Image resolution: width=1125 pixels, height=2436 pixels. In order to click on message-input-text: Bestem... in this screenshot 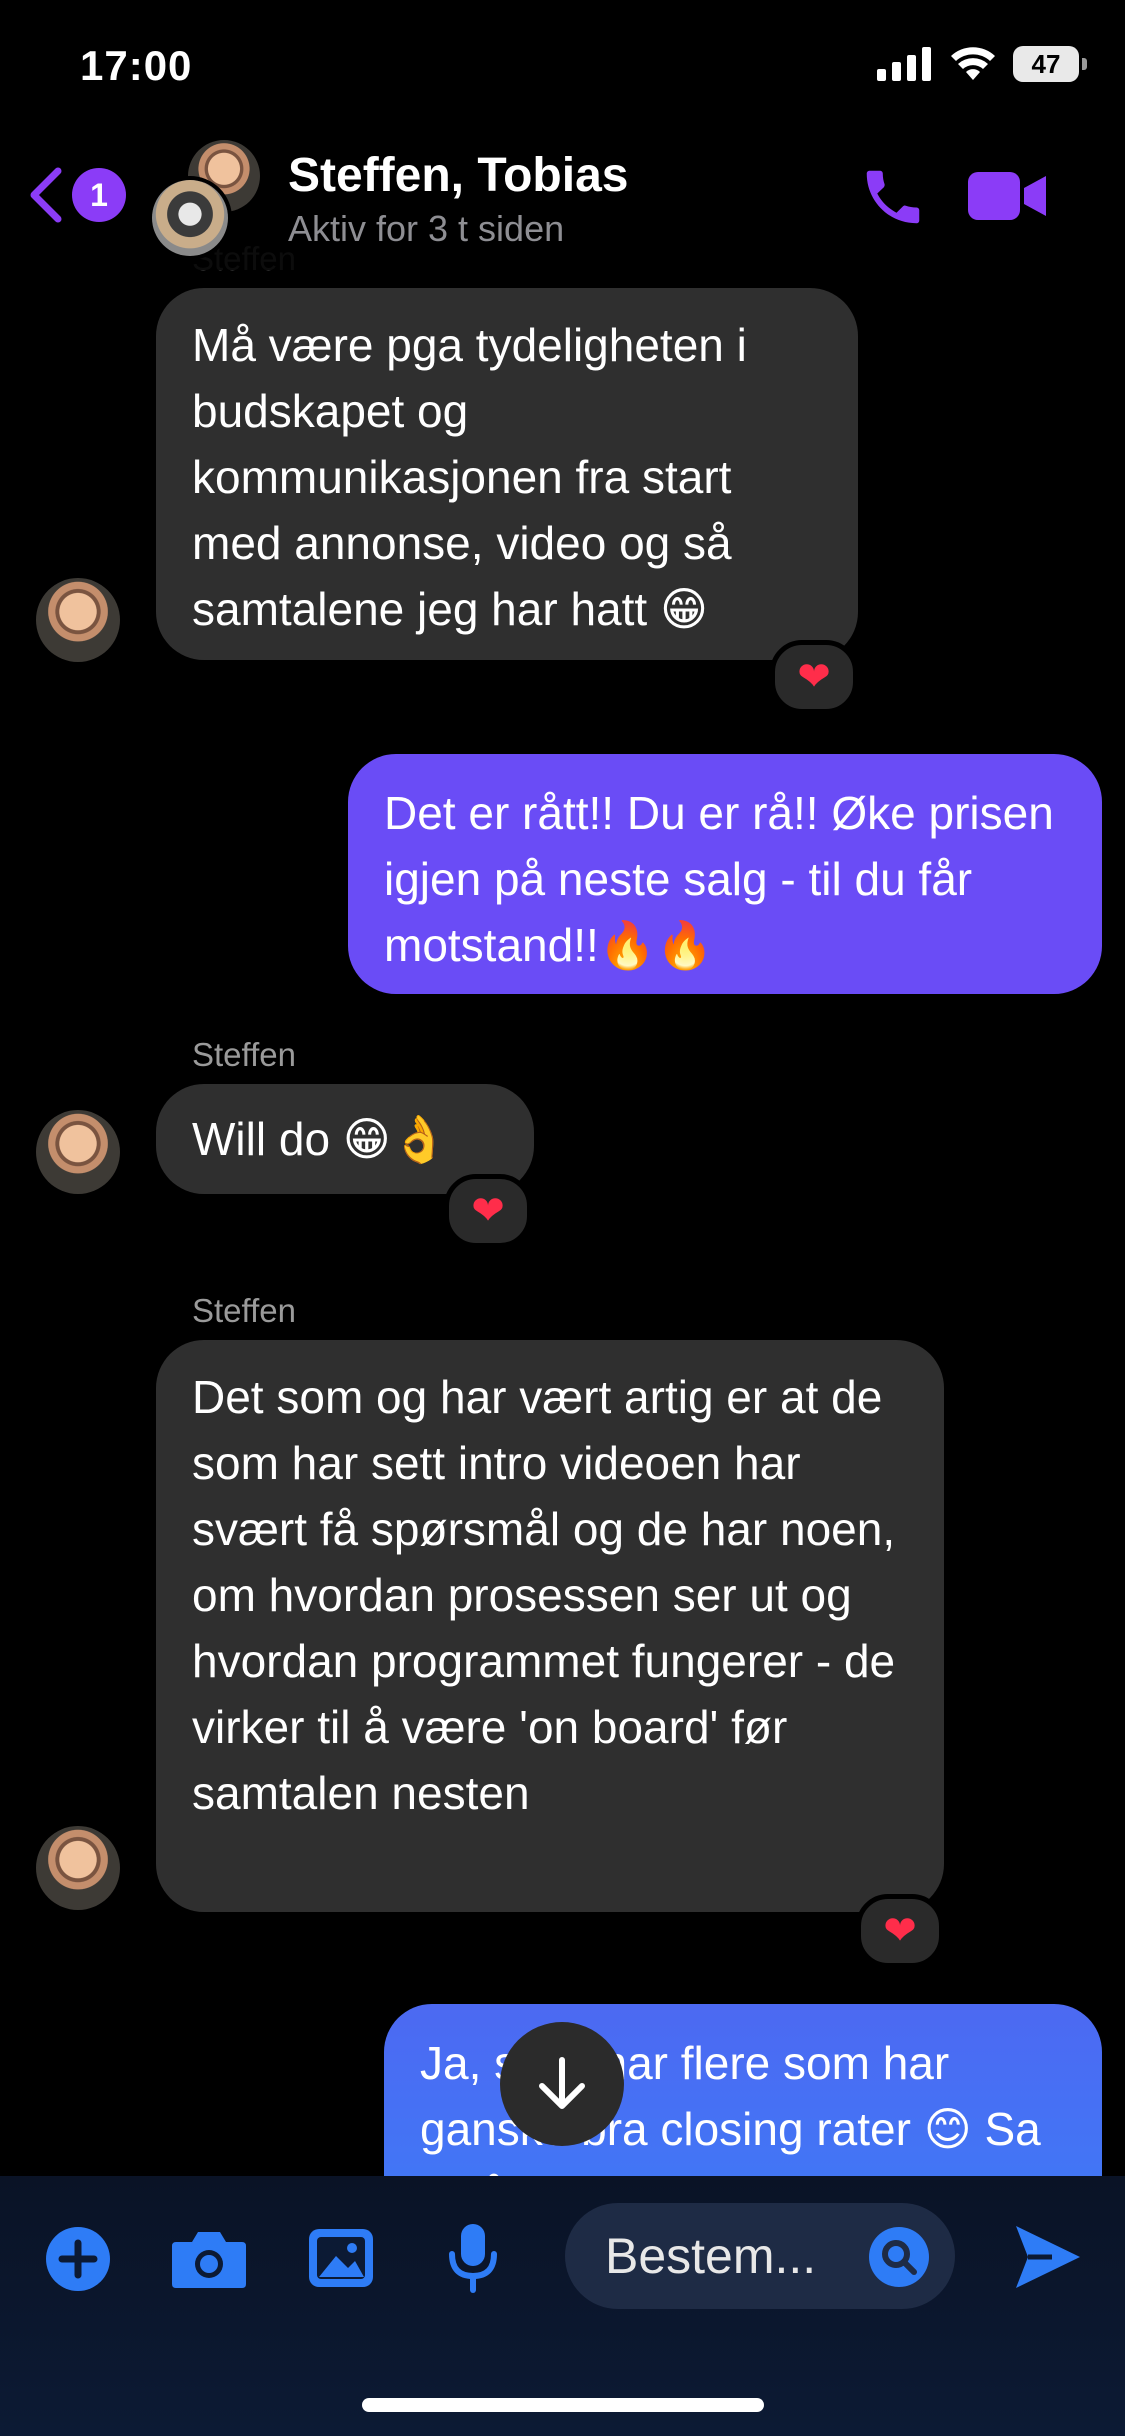, I will do `click(710, 2256)`.